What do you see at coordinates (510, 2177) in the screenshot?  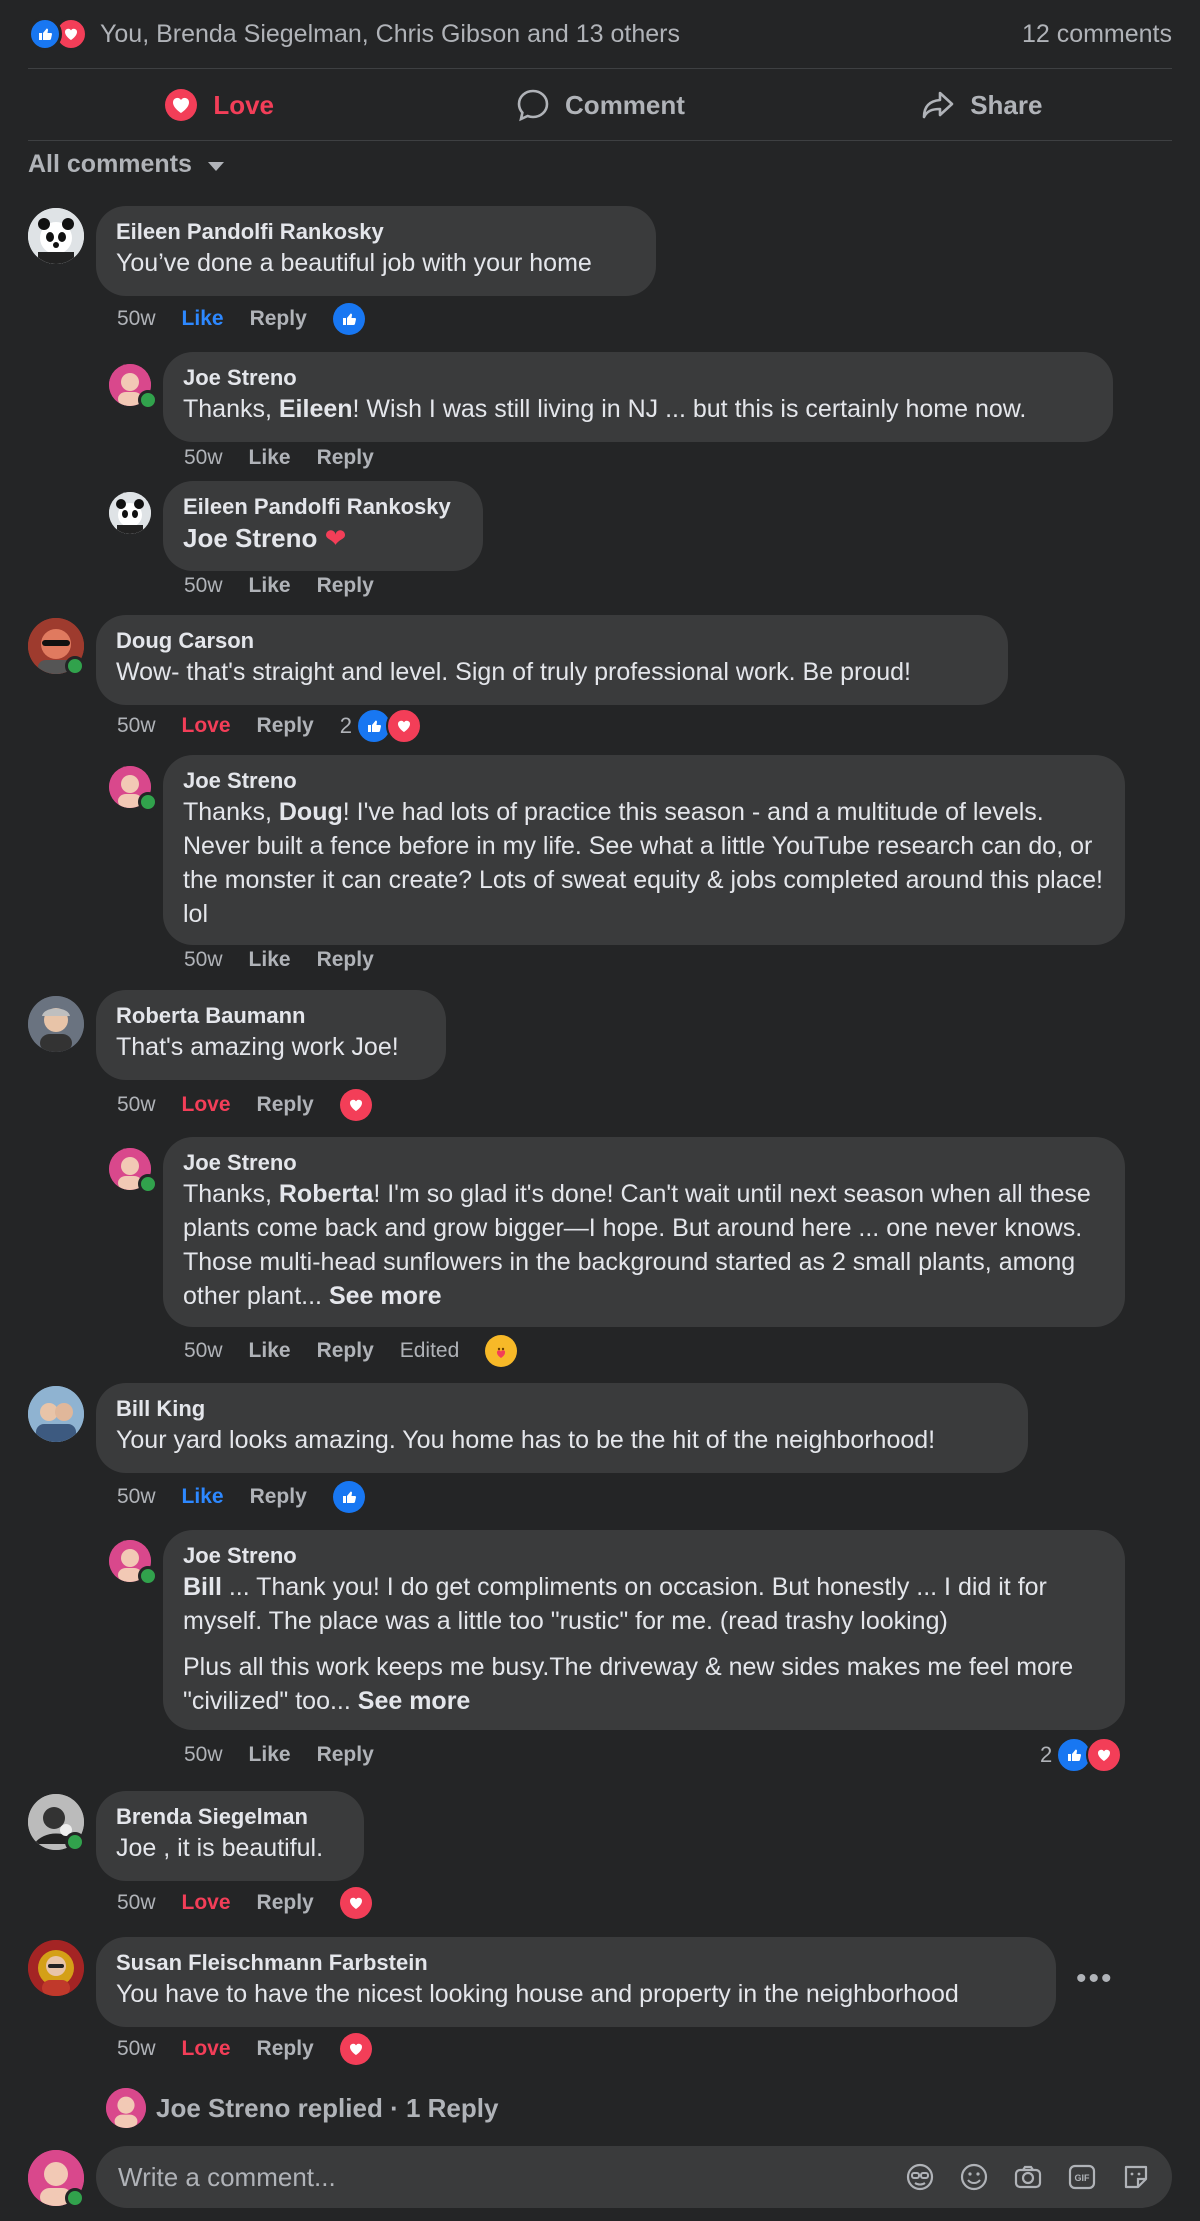 I see `comment-input` at bounding box center [510, 2177].